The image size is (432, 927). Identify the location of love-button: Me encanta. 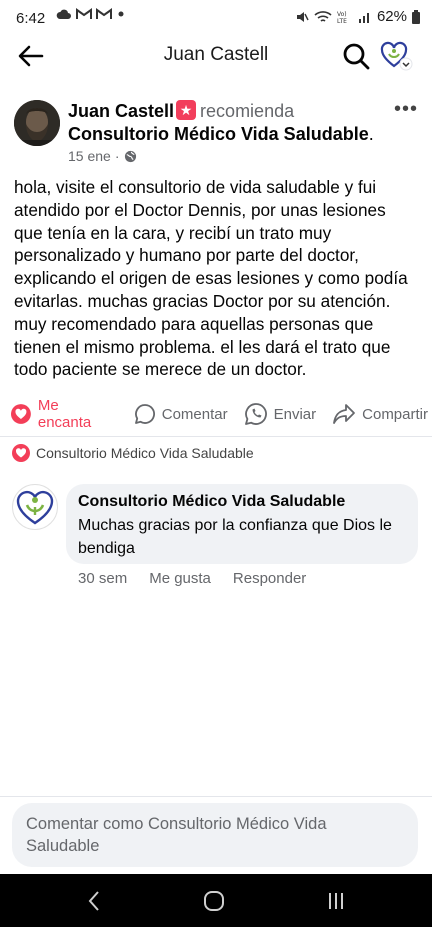
(63, 414).